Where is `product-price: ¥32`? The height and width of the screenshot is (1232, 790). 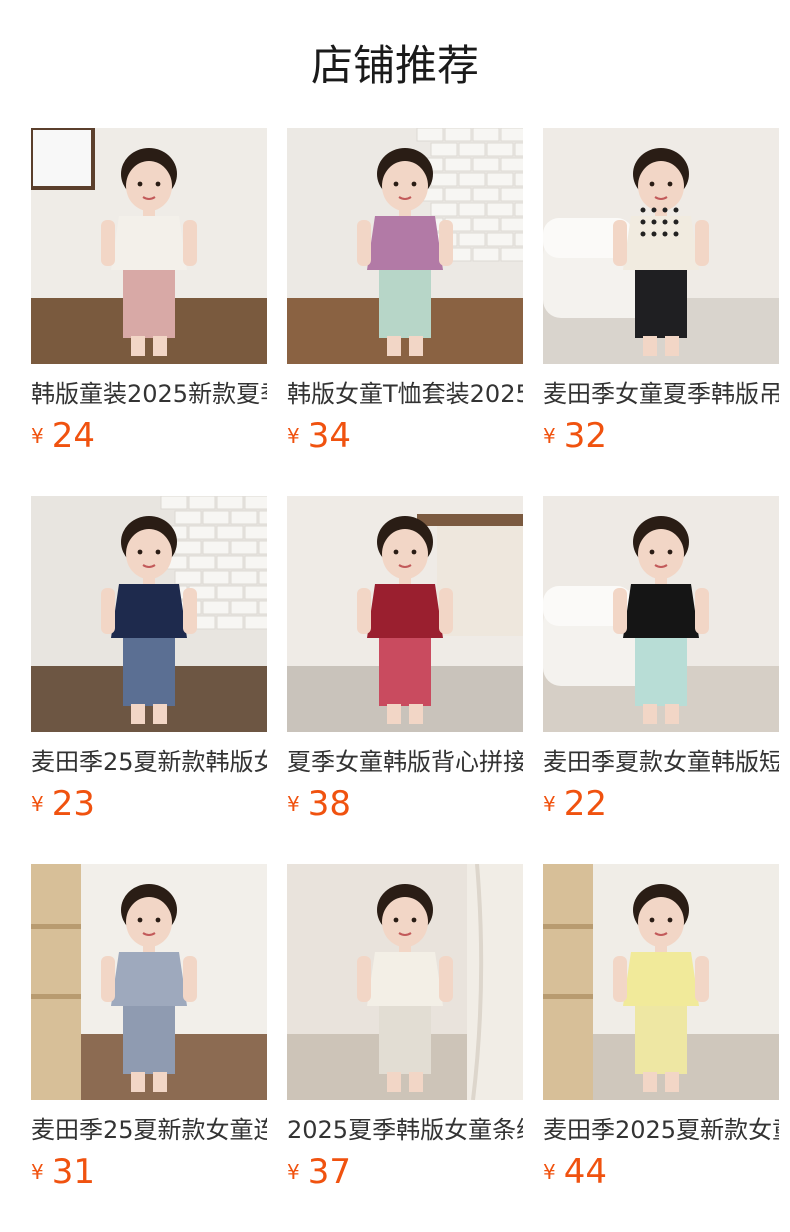
product-price: ¥32 is located at coordinates (575, 436).